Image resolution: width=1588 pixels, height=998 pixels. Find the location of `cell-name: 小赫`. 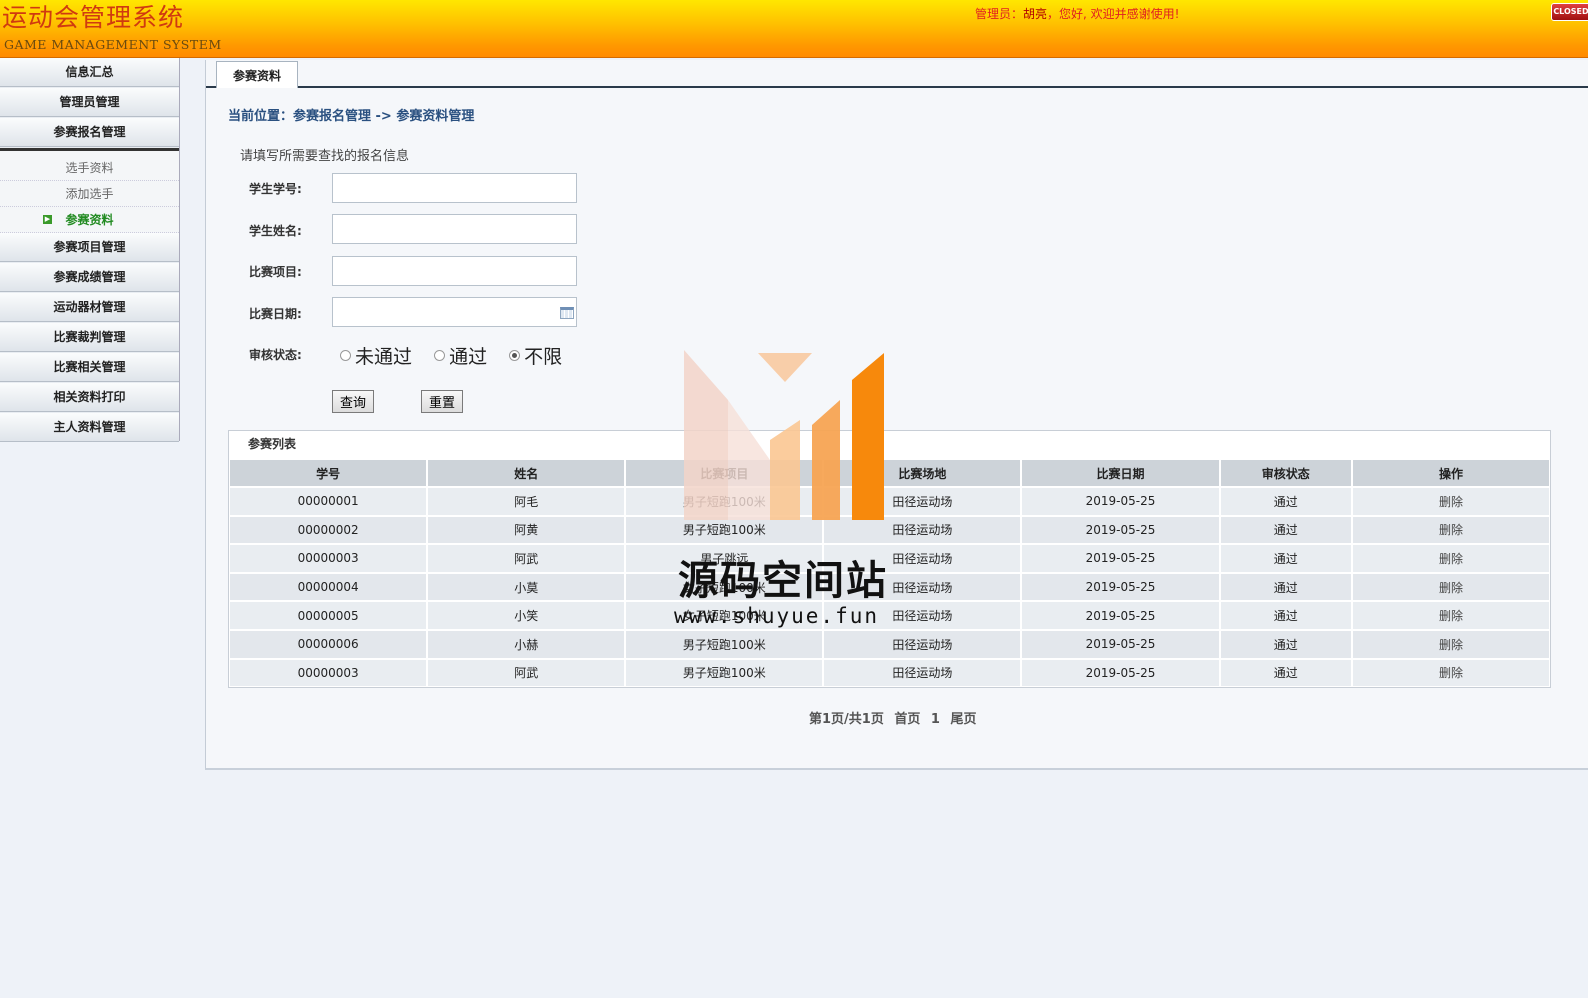

cell-name: 小赫 is located at coordinates (526, 644).